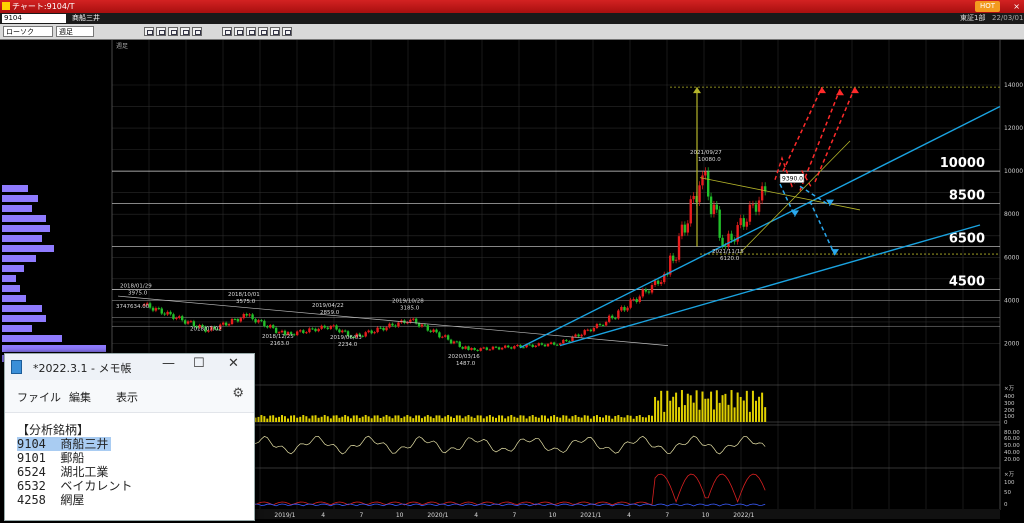 The height and width of the screenshot is (523, 1024). I want to click on tool-arrow-icon, so click(239, 31).